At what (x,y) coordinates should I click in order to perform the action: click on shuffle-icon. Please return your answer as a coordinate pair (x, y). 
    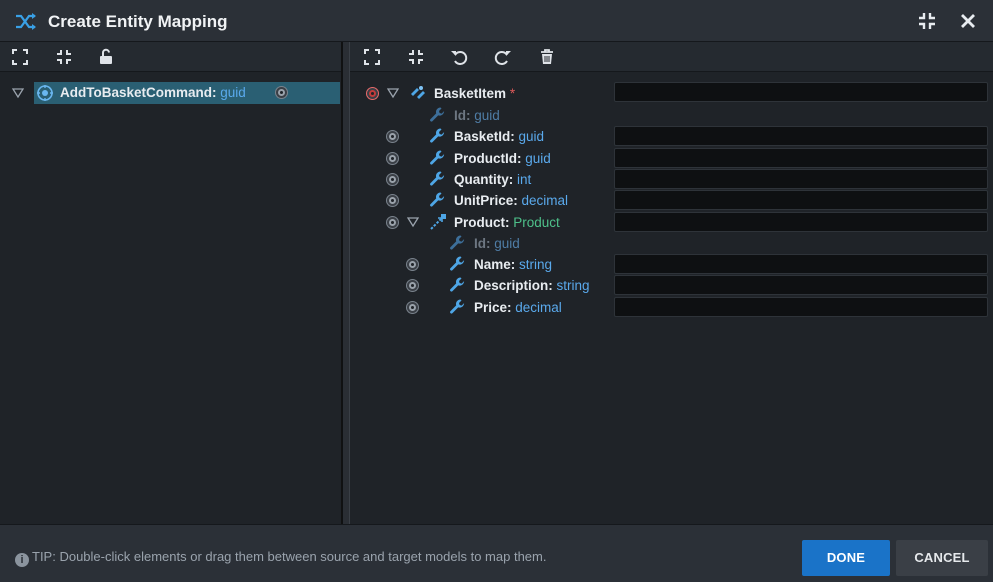
    Looking at the image, I should click on (26, 21).